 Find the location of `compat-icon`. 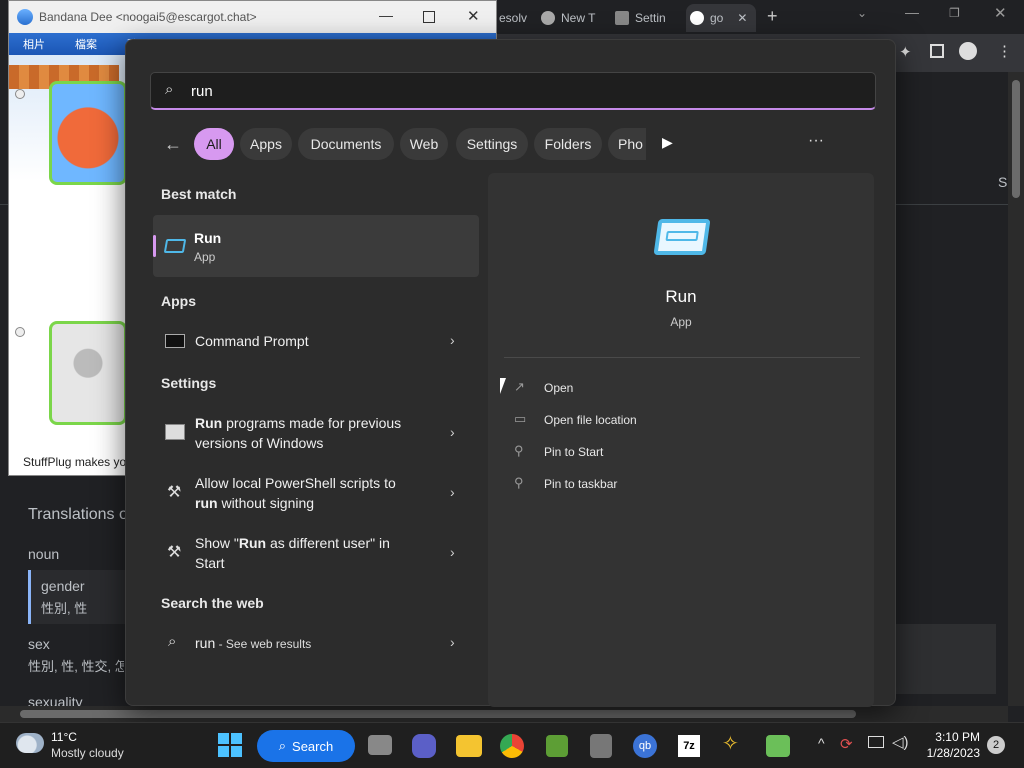

compat-icon is located at coordinates (175, 432).